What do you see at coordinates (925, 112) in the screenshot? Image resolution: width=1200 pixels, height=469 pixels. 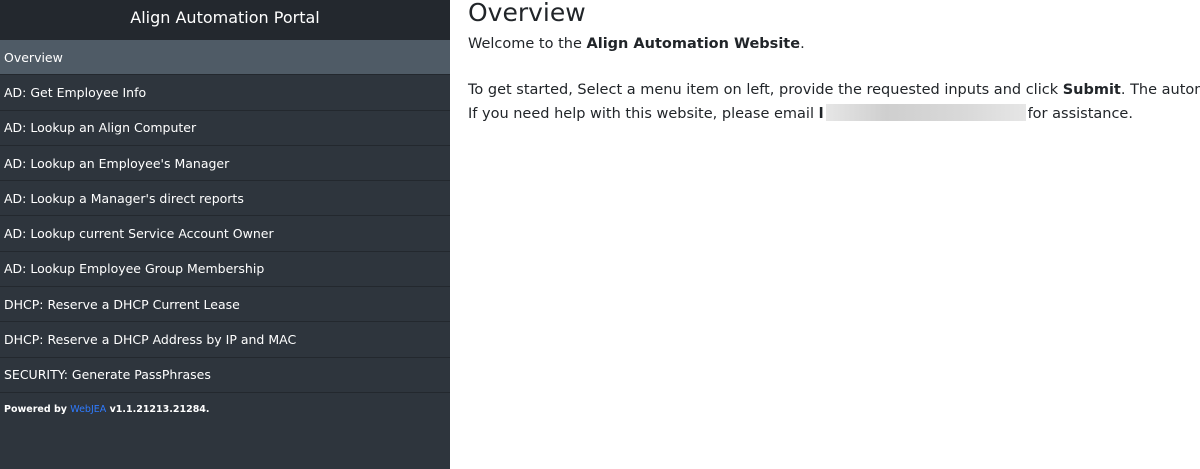 I see `redacted-email` at bounding box center [925, 112].